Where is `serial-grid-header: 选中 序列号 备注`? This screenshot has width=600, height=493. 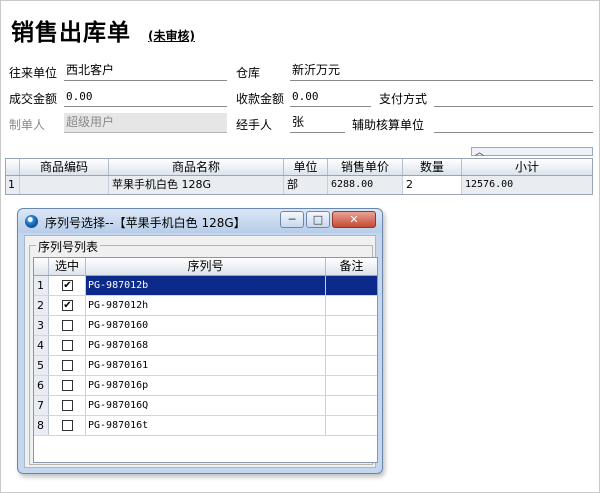 serial-grid-header: 选中 序列号 备注 is located at coordinates (205, 267).